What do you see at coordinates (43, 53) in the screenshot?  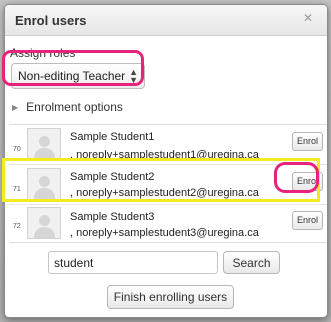 I see `assign-roles-label: Assign roles` at bounding box center [43, 53].